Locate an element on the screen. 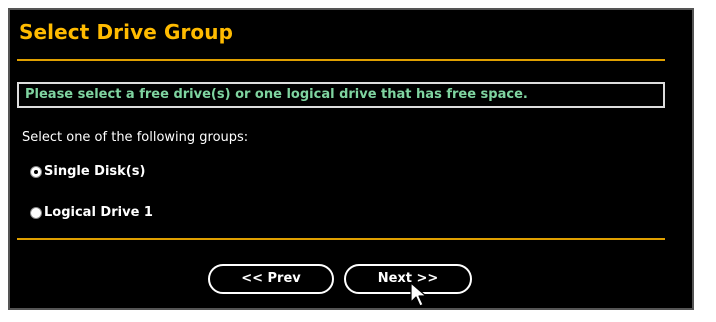  option-label: Logical Drive 1 is located at coordinates (98, 212).